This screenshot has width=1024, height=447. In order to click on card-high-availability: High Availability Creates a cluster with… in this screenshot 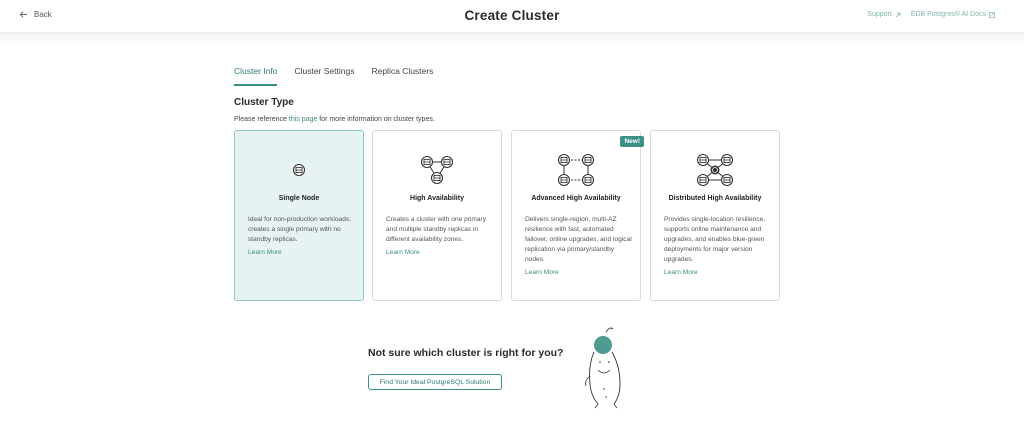, I will do `click(437, 215)`.